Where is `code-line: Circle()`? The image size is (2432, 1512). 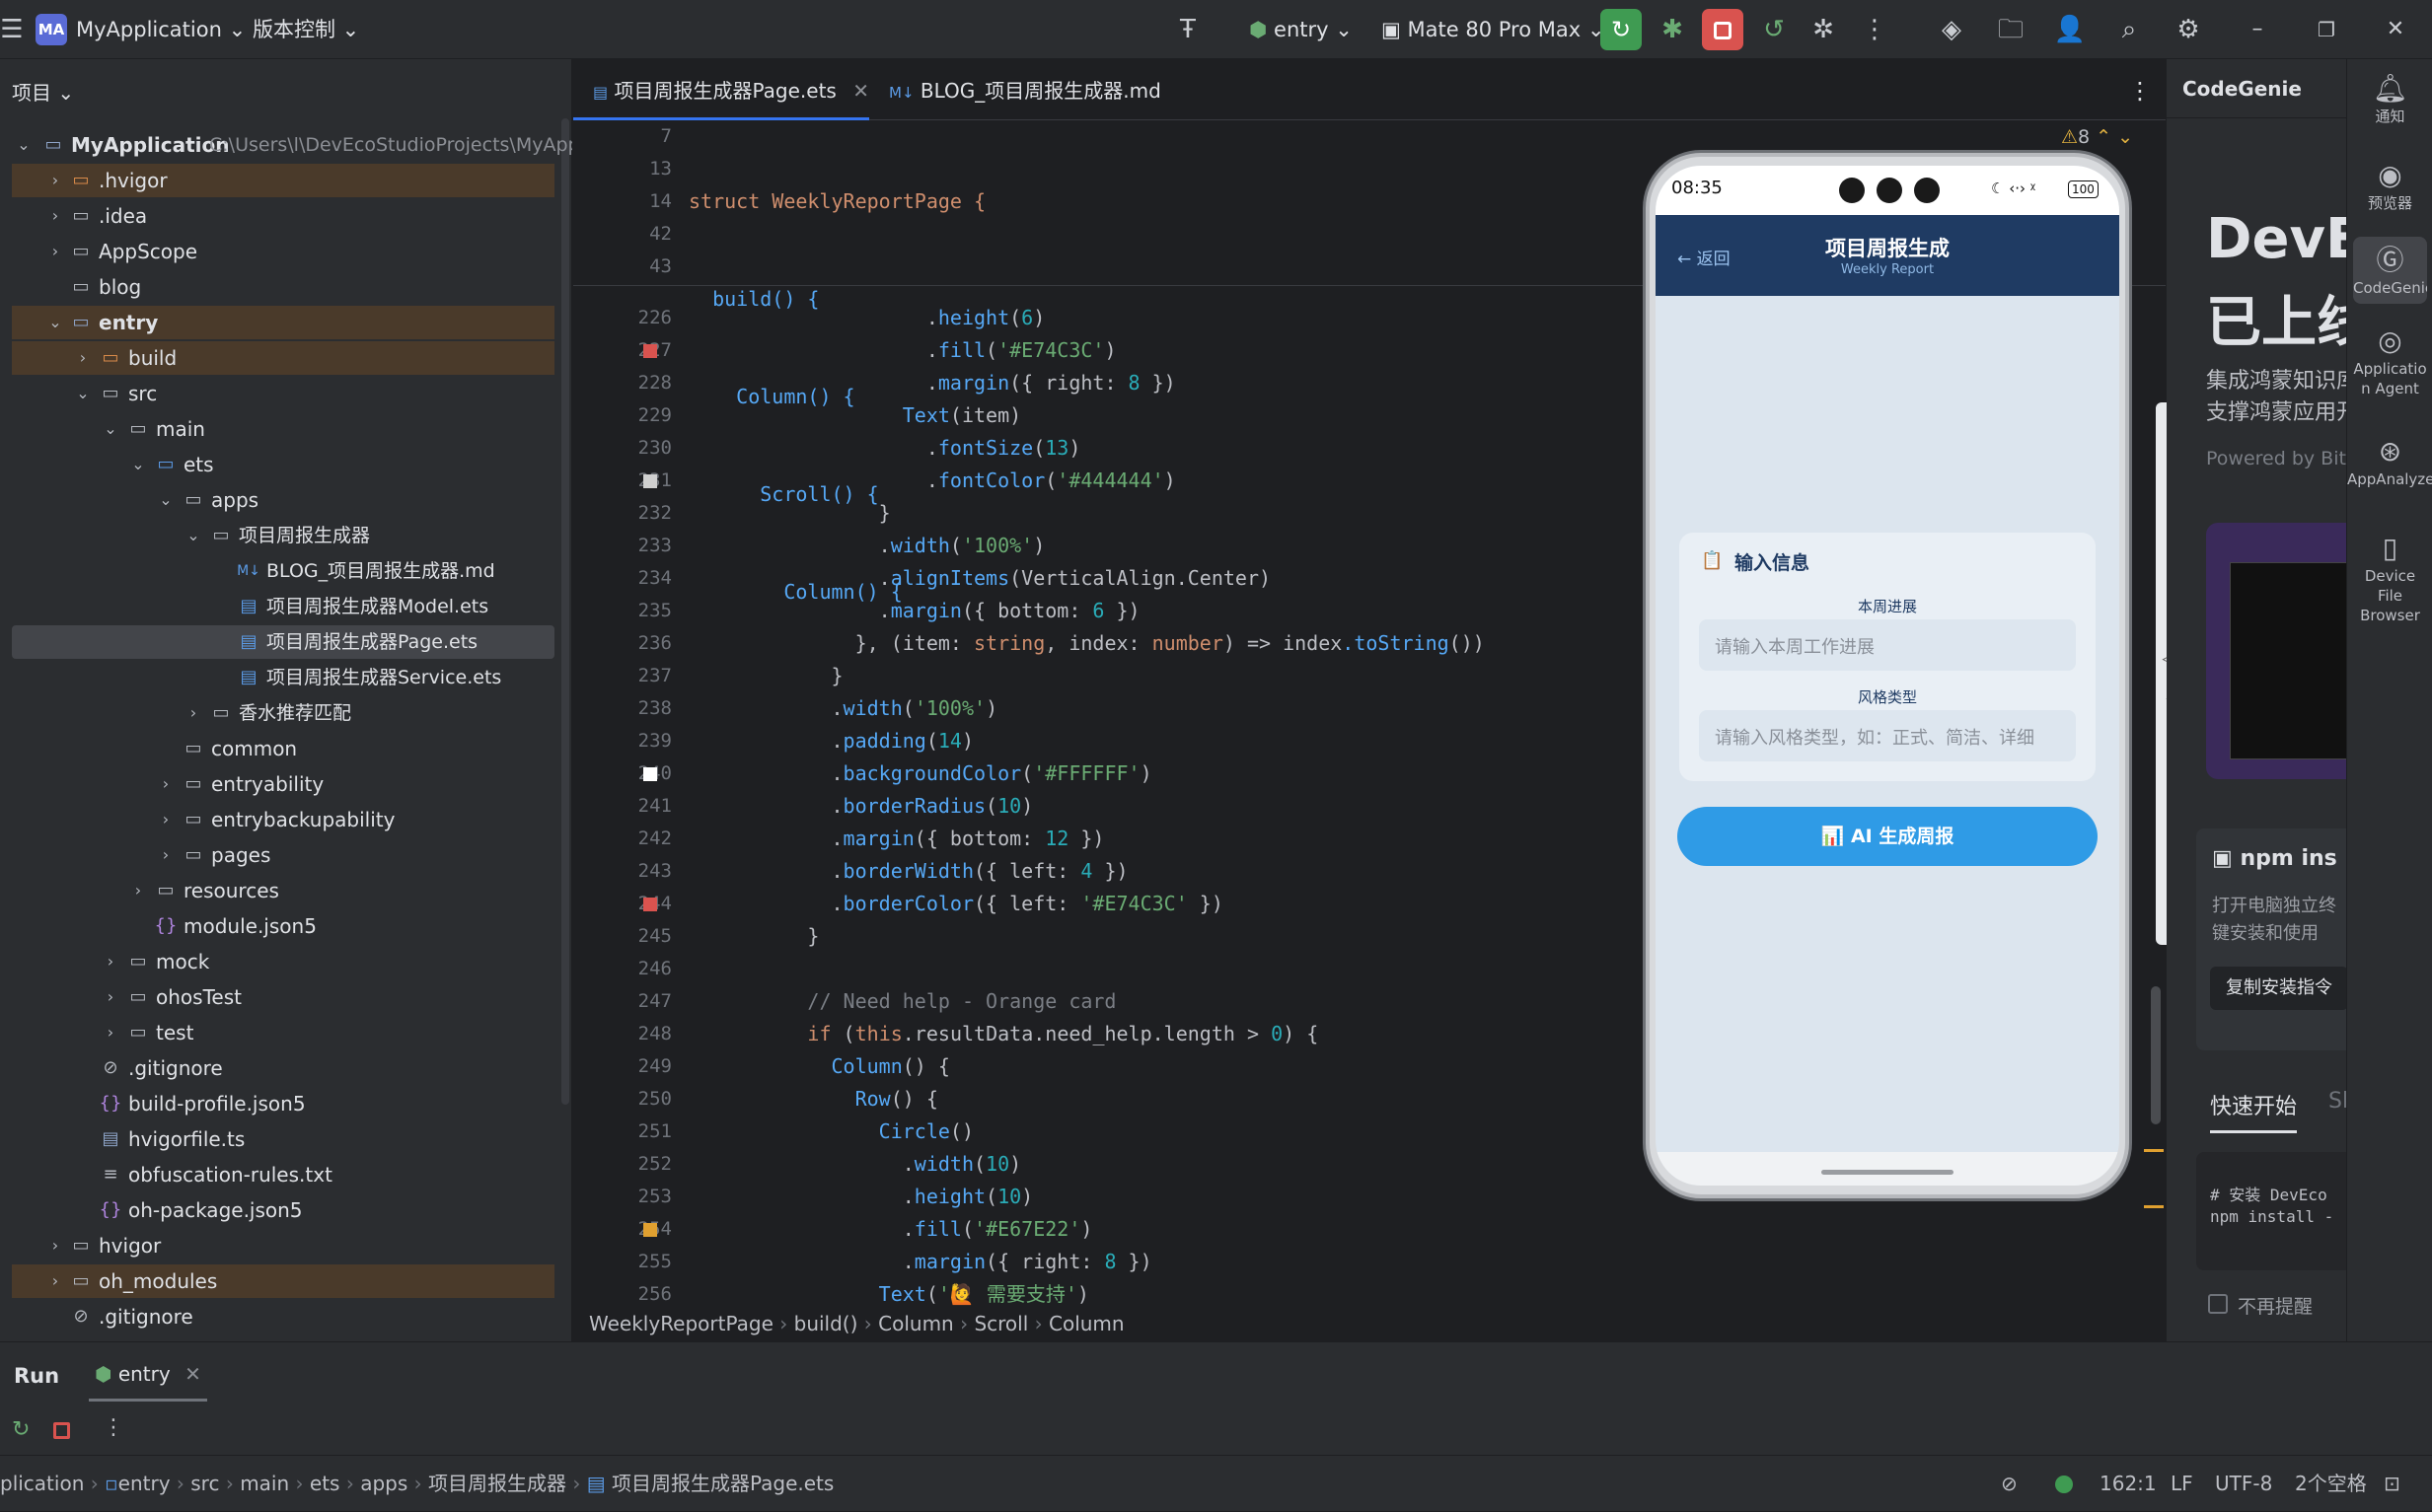
code-line: Circle() is located at coordinates (831, 1132).